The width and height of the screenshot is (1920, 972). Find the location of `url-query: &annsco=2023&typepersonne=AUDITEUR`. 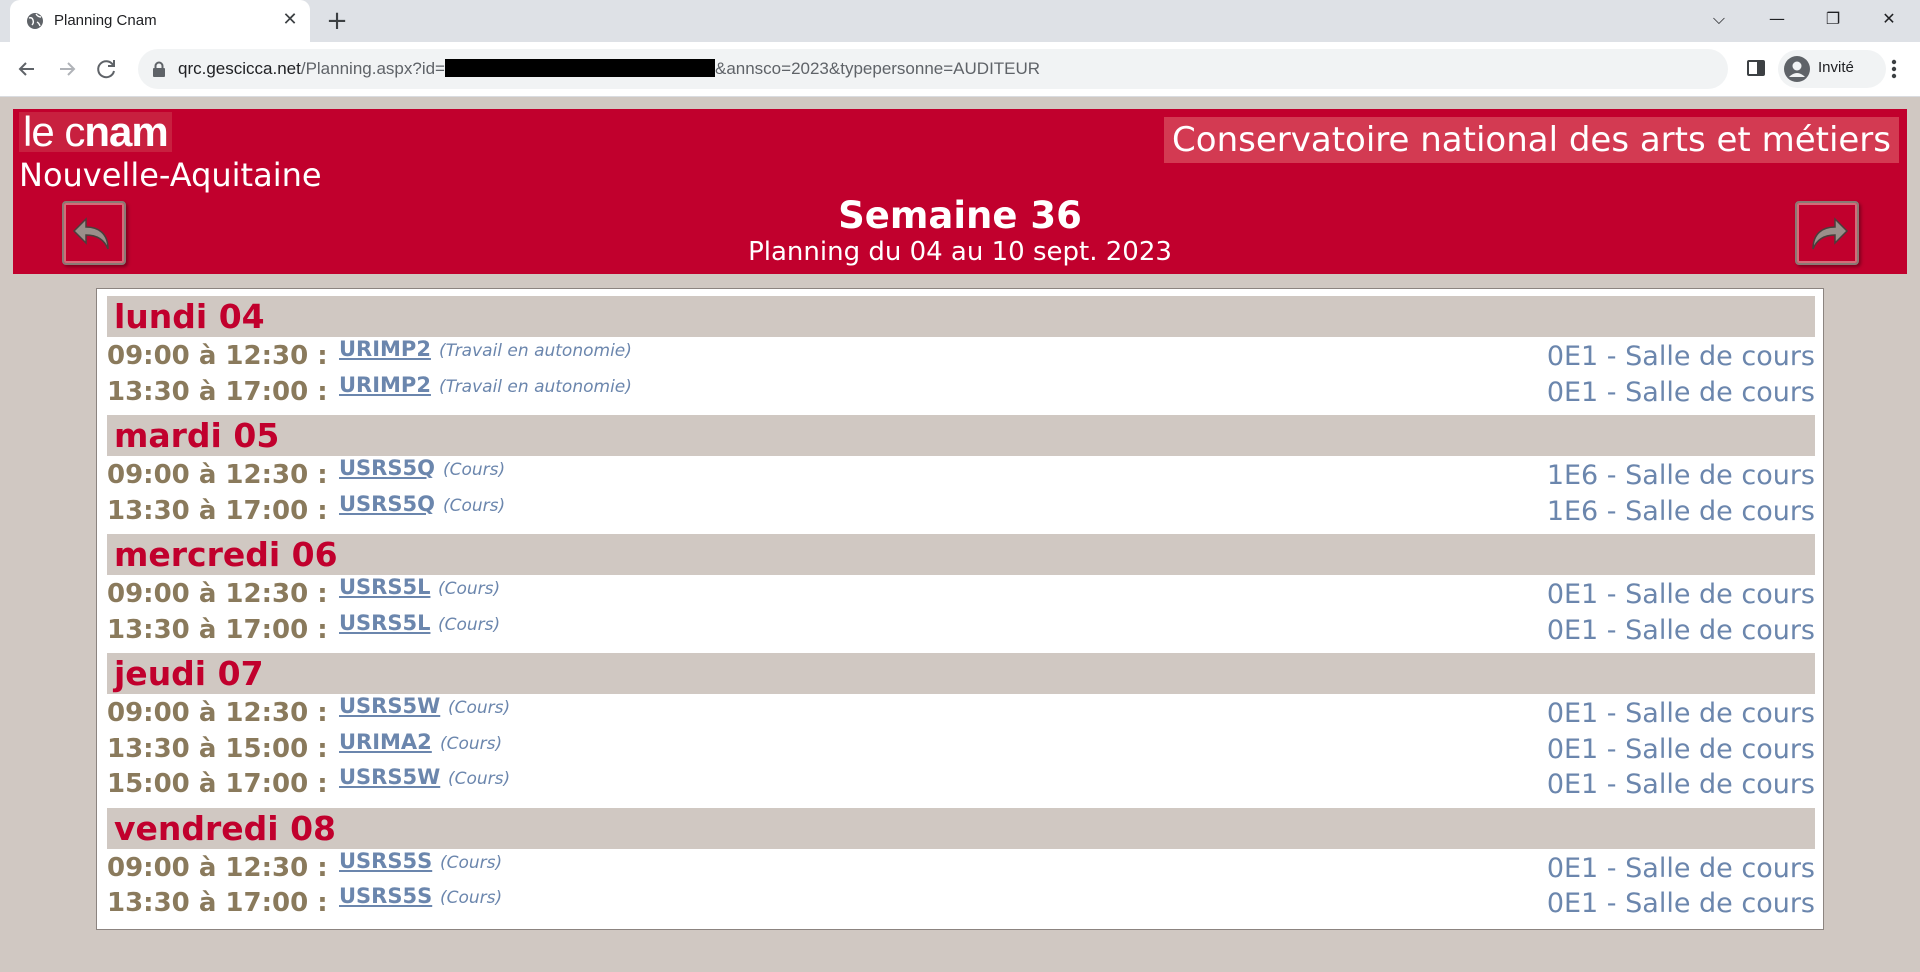

url-query: &annsco=2023&typepersonne=AUDITEUR is located at coordinates (877, 68).